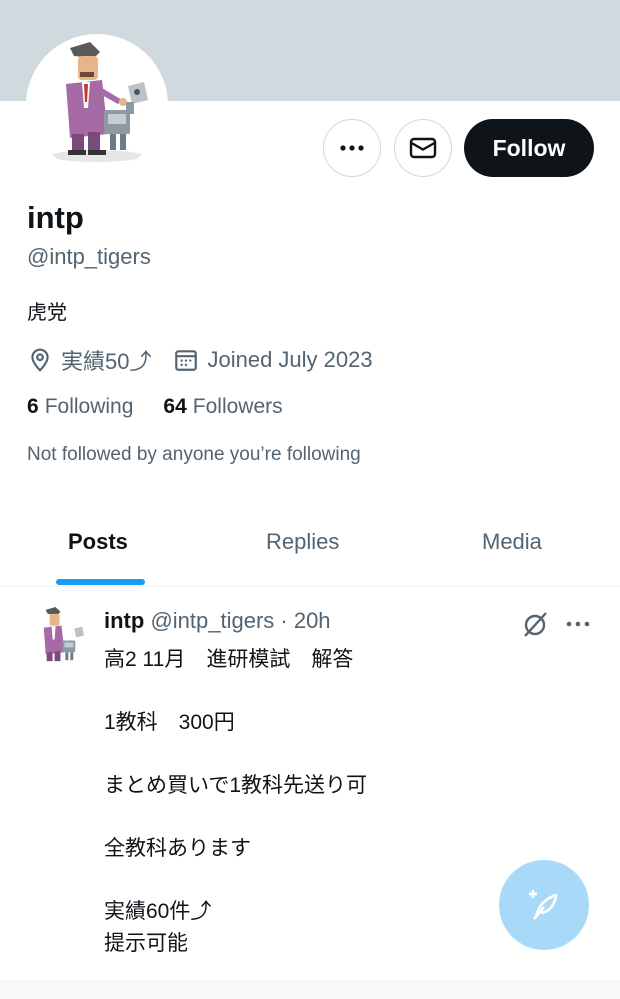  I want to click on profile-handle: @intp_tigers, so click(89, 256).